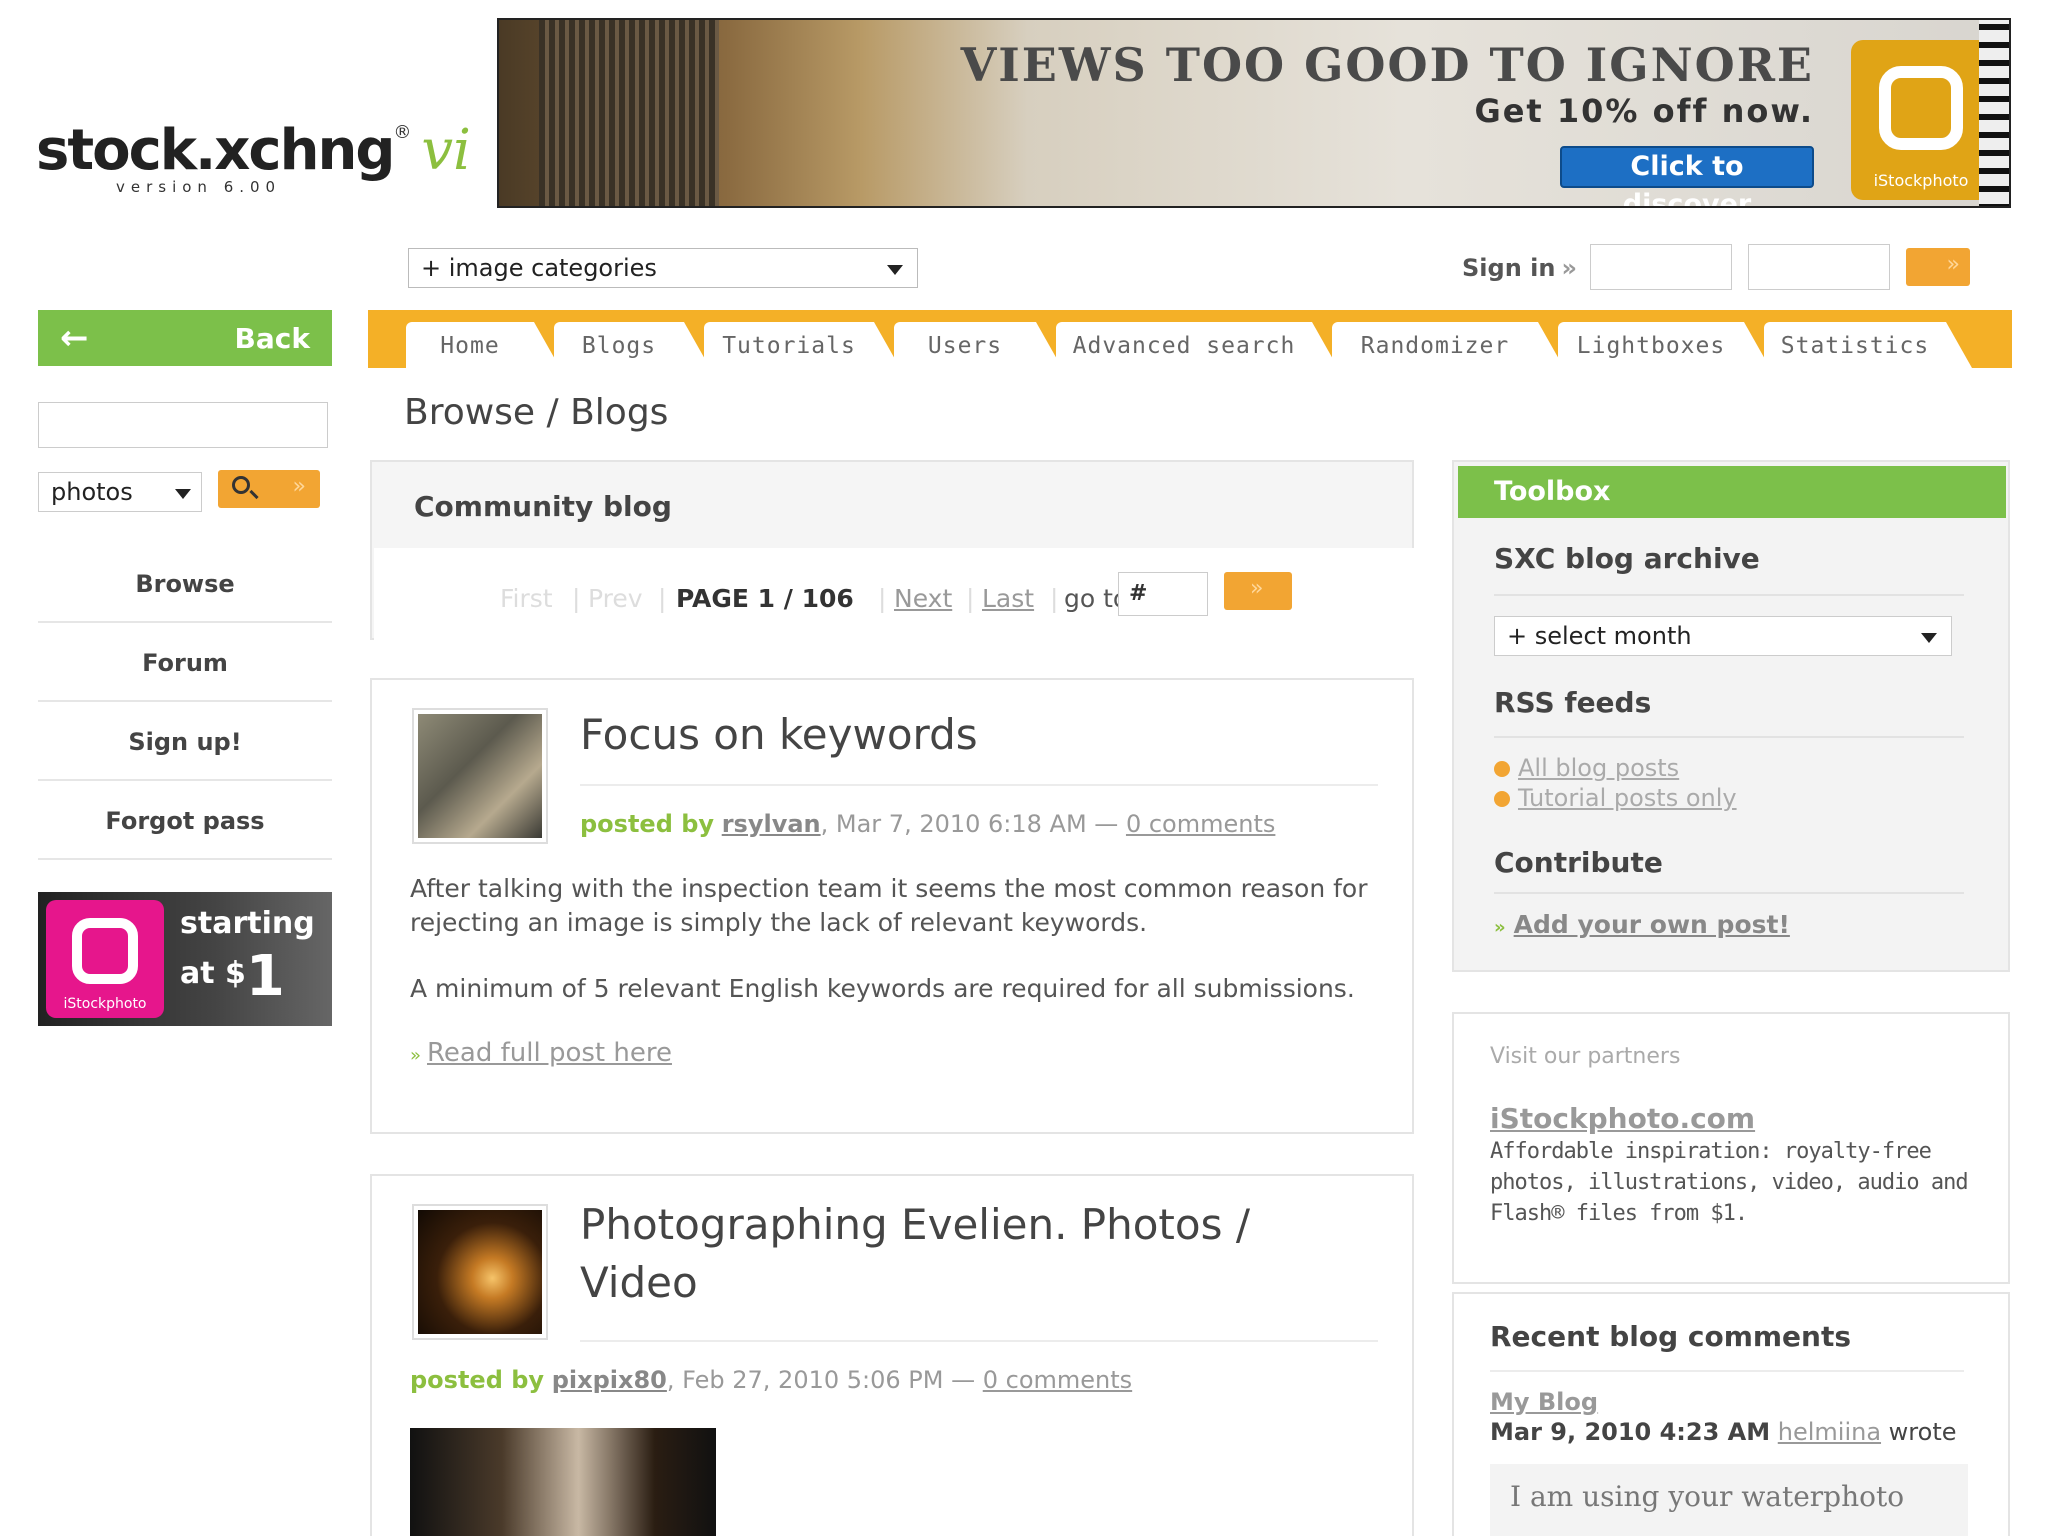 The image size is (2048, 1536). I want to click on rss-tutorial-posts-link: Tutorial posts only, so click(1627, 798).